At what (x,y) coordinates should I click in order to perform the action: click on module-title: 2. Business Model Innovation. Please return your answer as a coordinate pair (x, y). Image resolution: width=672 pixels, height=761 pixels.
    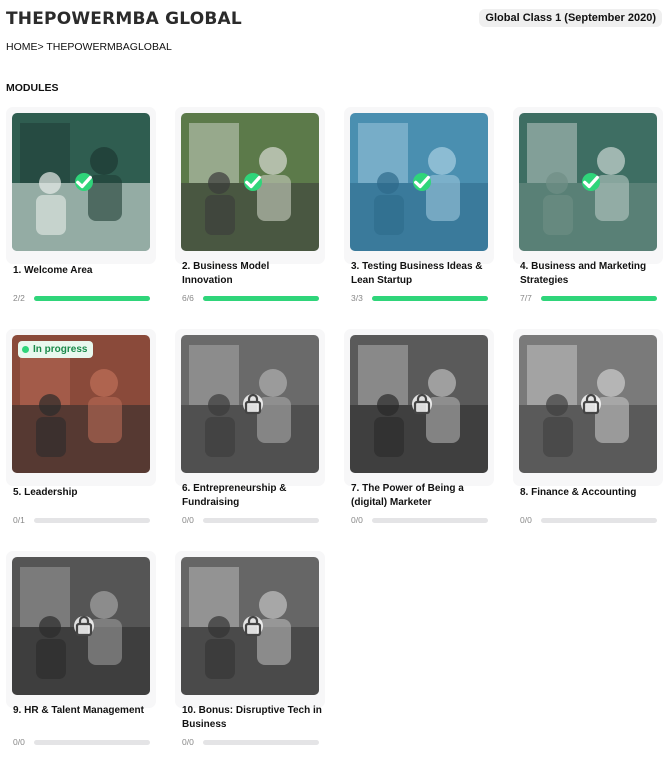
    Looking at the image, I should click on (252, 274).